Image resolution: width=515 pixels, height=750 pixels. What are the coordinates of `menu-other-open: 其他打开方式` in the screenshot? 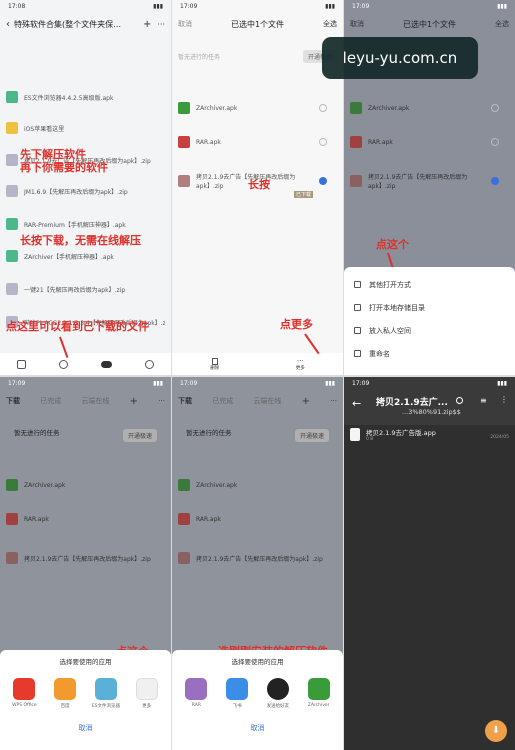 It's located at (429, 284).